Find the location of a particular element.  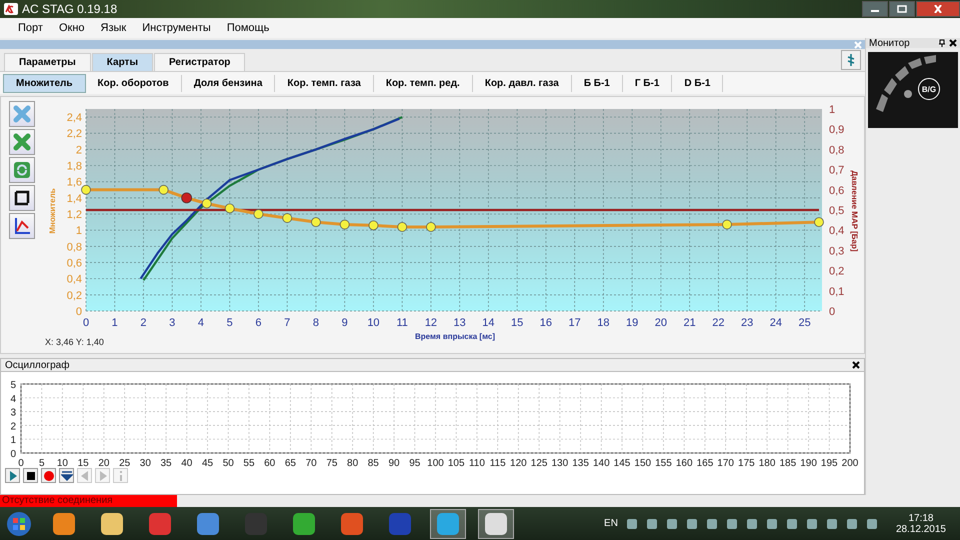

menu-item: Инструменты is located at coordinates (176, 28).